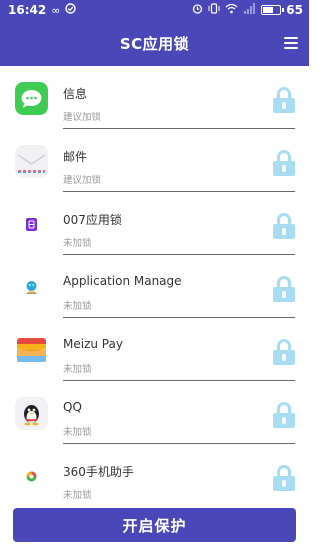  I want to click on app-row-application-manage: Application Manage 未加锁, so click(154, 286).